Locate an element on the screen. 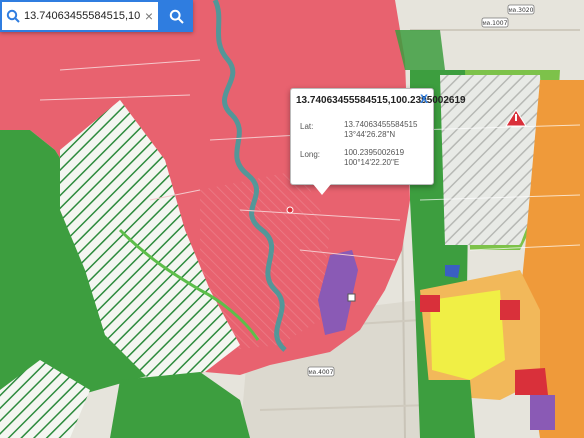 This screenshot has width=584, height=438. zone-blue-patch is located at coordinates (452, 271).